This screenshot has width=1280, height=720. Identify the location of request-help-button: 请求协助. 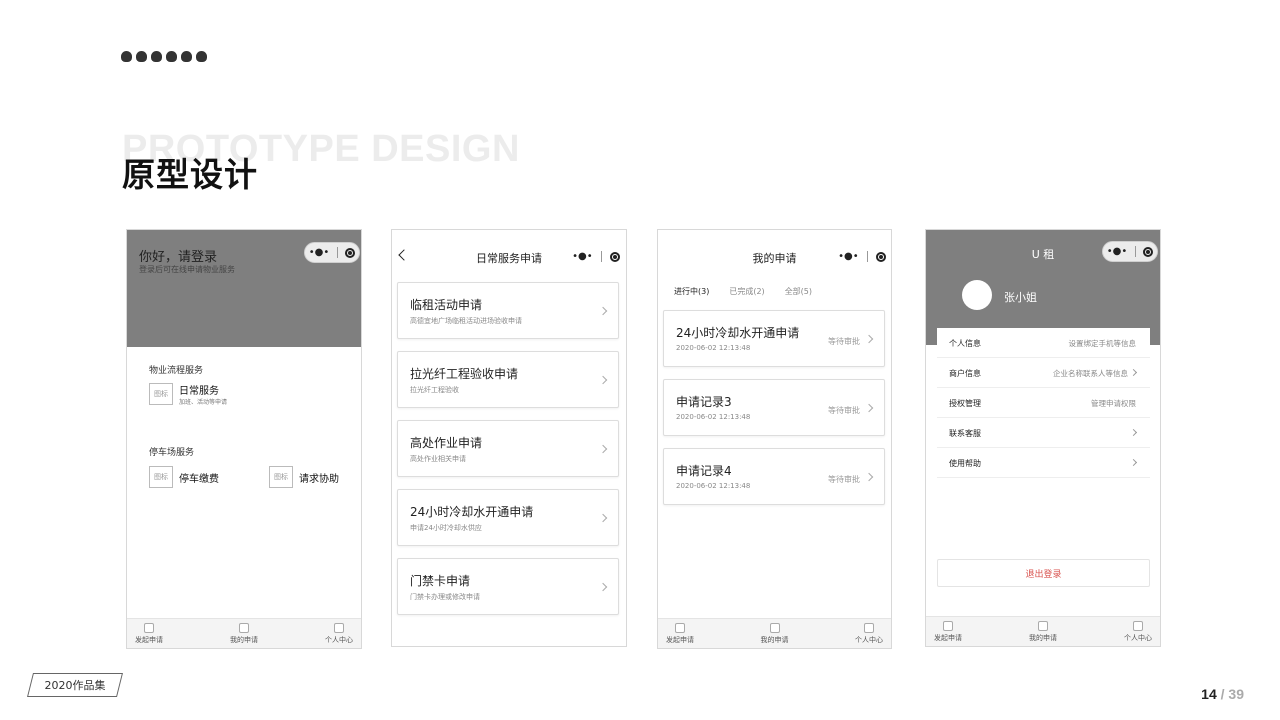
(319, 477).